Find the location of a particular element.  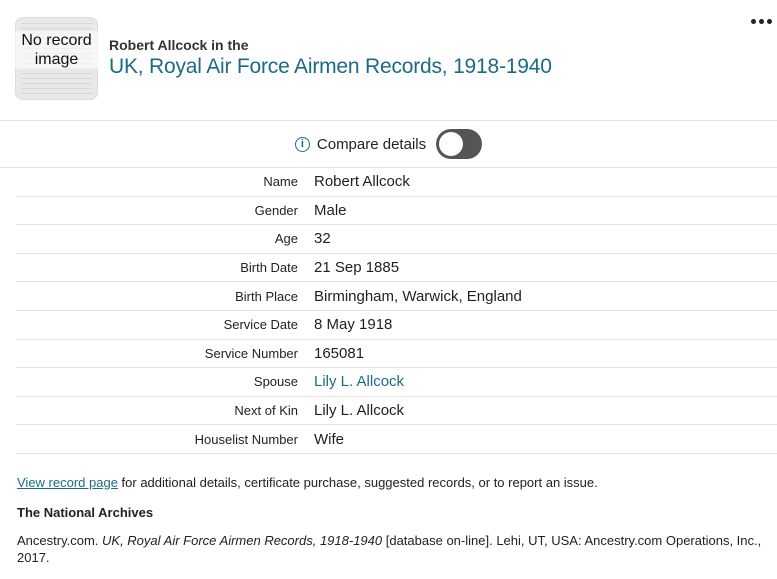

detail-label: Spouse is located at coordinates (275, 382).